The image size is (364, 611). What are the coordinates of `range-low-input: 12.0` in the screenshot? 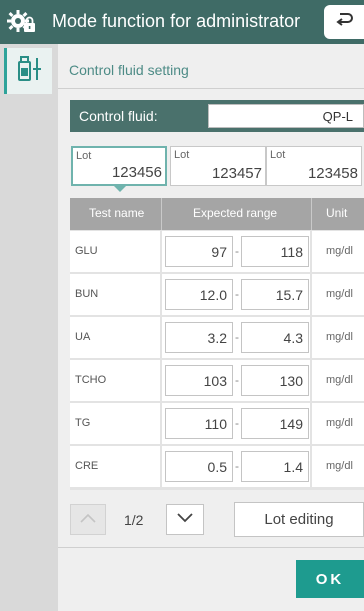 It's located at (199, 294).